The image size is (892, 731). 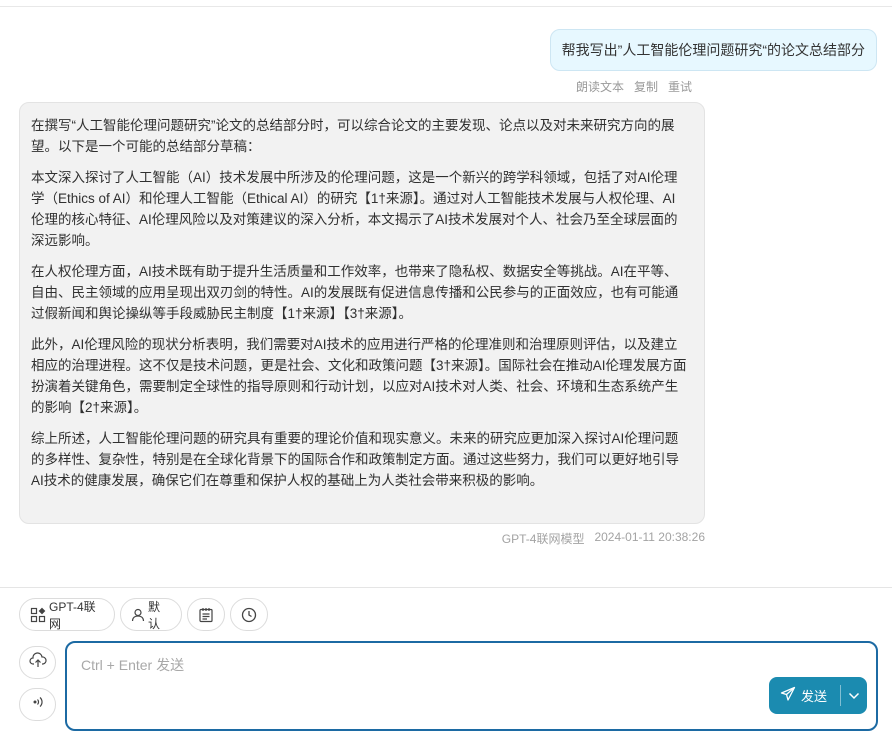 I want to click on user-message-actions: 朗读文本 复制 重试, so click(x=634, y=86).